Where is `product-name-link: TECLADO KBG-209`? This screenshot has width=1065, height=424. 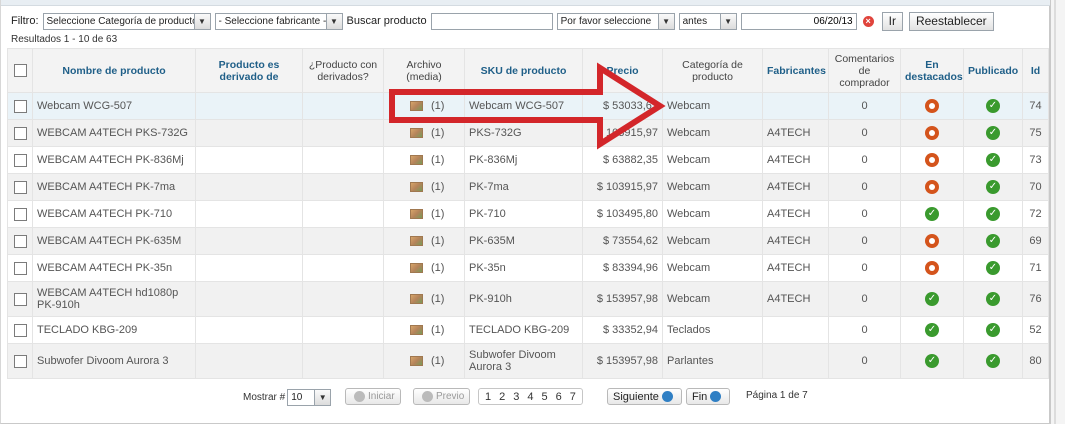
product-name-link: TECLADO KBG-209 is located at coordinates (114, 330).